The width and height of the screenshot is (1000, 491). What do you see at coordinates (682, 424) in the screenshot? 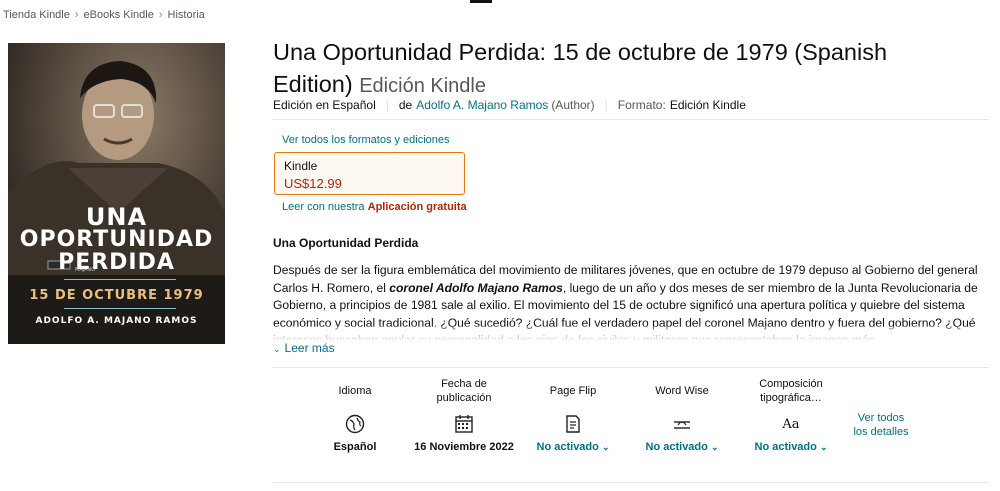
I see `word-wise-icon` at bounding box center [682, 424].